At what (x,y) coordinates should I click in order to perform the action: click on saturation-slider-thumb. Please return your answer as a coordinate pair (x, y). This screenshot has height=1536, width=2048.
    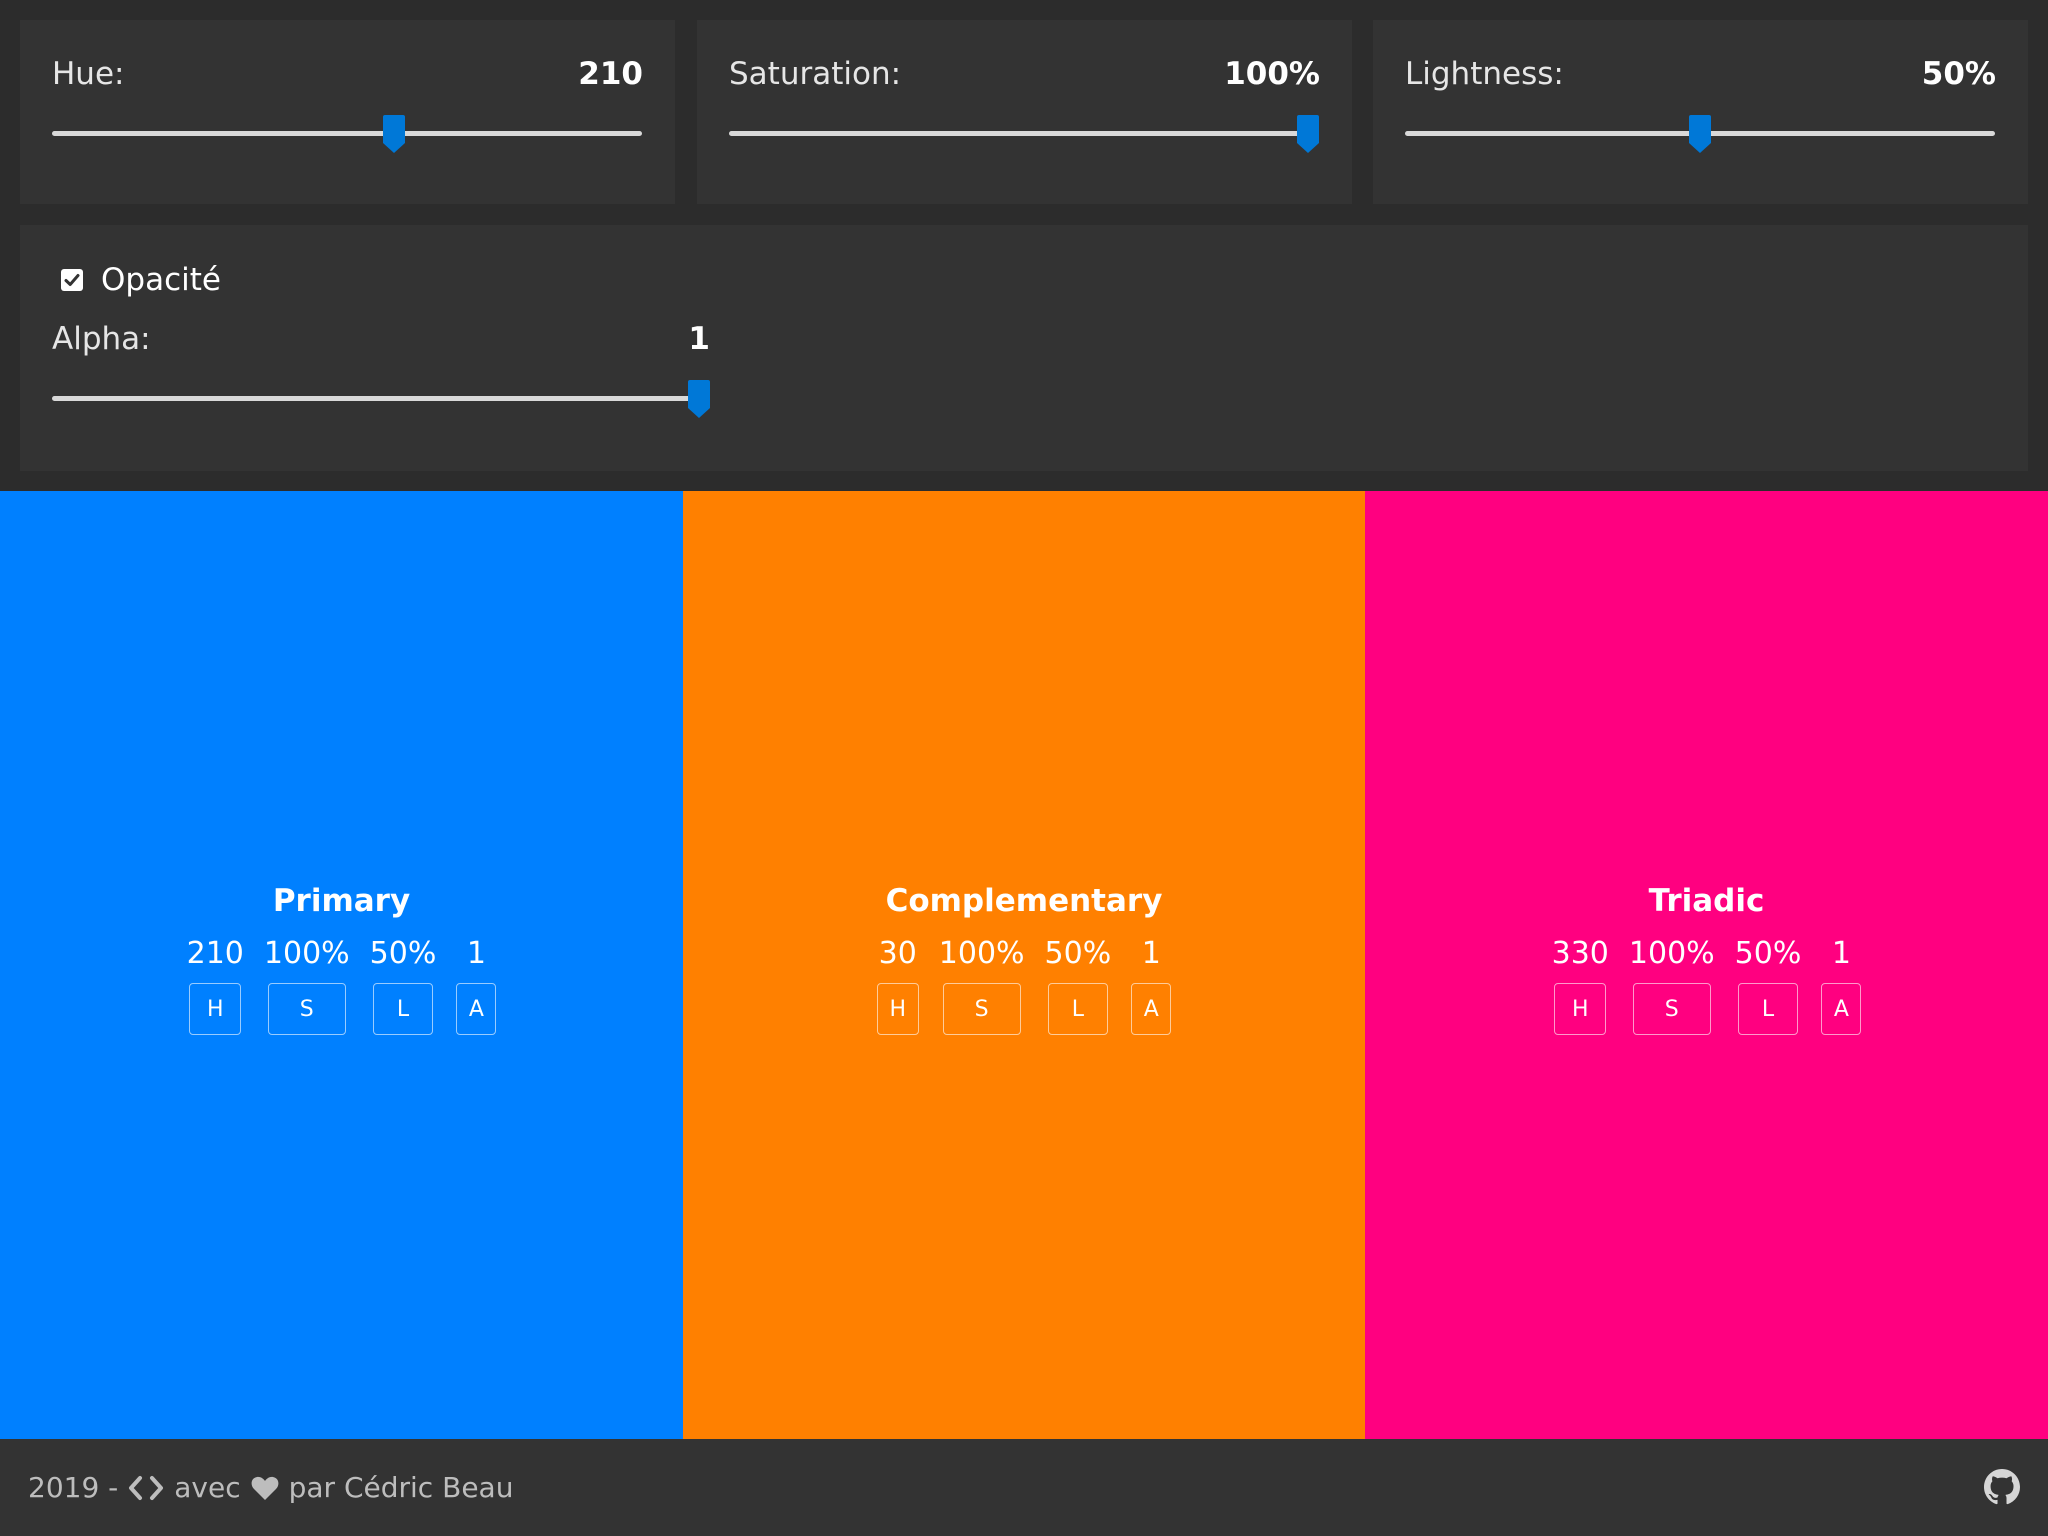
    Looking at the image, I should click on (1308, 134).